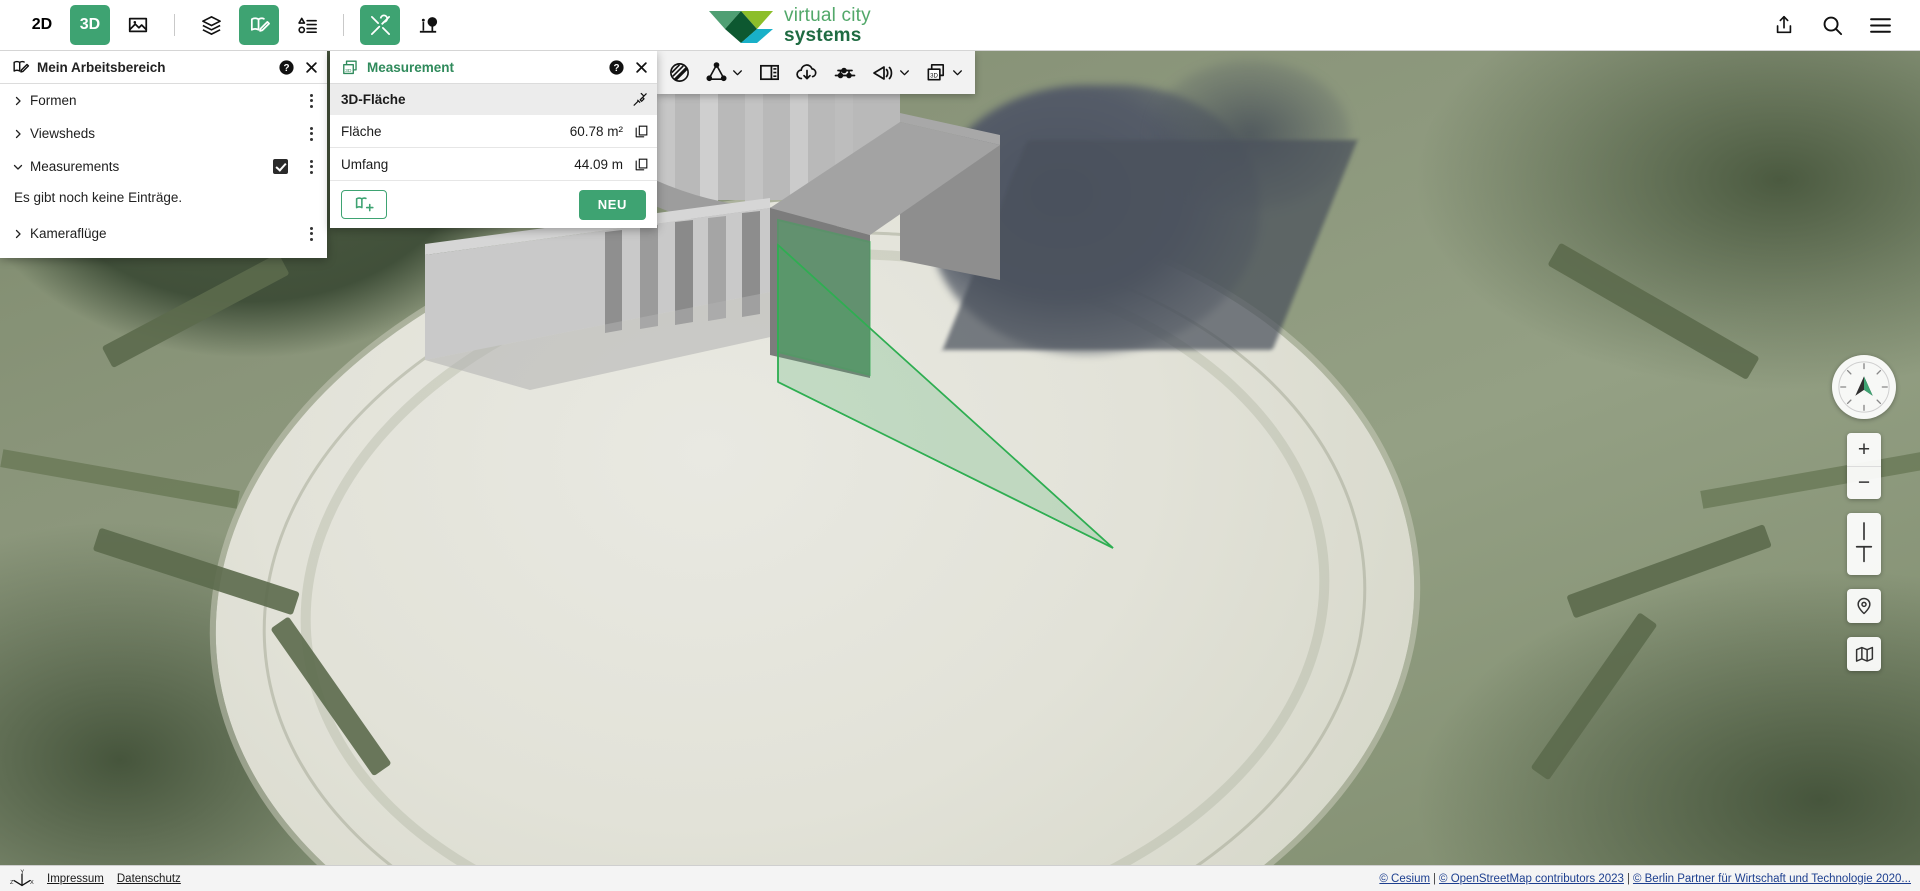  I want to click on sidebar-item-measurements: Measurements, so click(163, 166).